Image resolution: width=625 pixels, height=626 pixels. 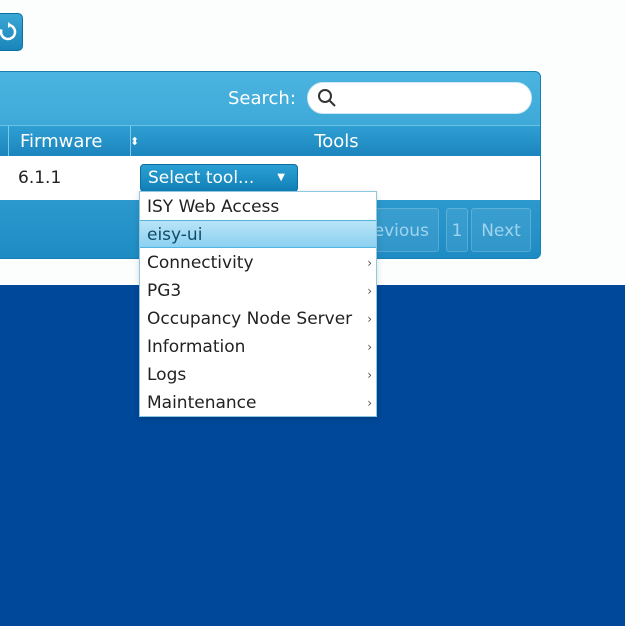 What do you see at coordinates (258, 347) in the screenshot?
I see `menu-item-information: Information ›` at bounding box center [258, 347].